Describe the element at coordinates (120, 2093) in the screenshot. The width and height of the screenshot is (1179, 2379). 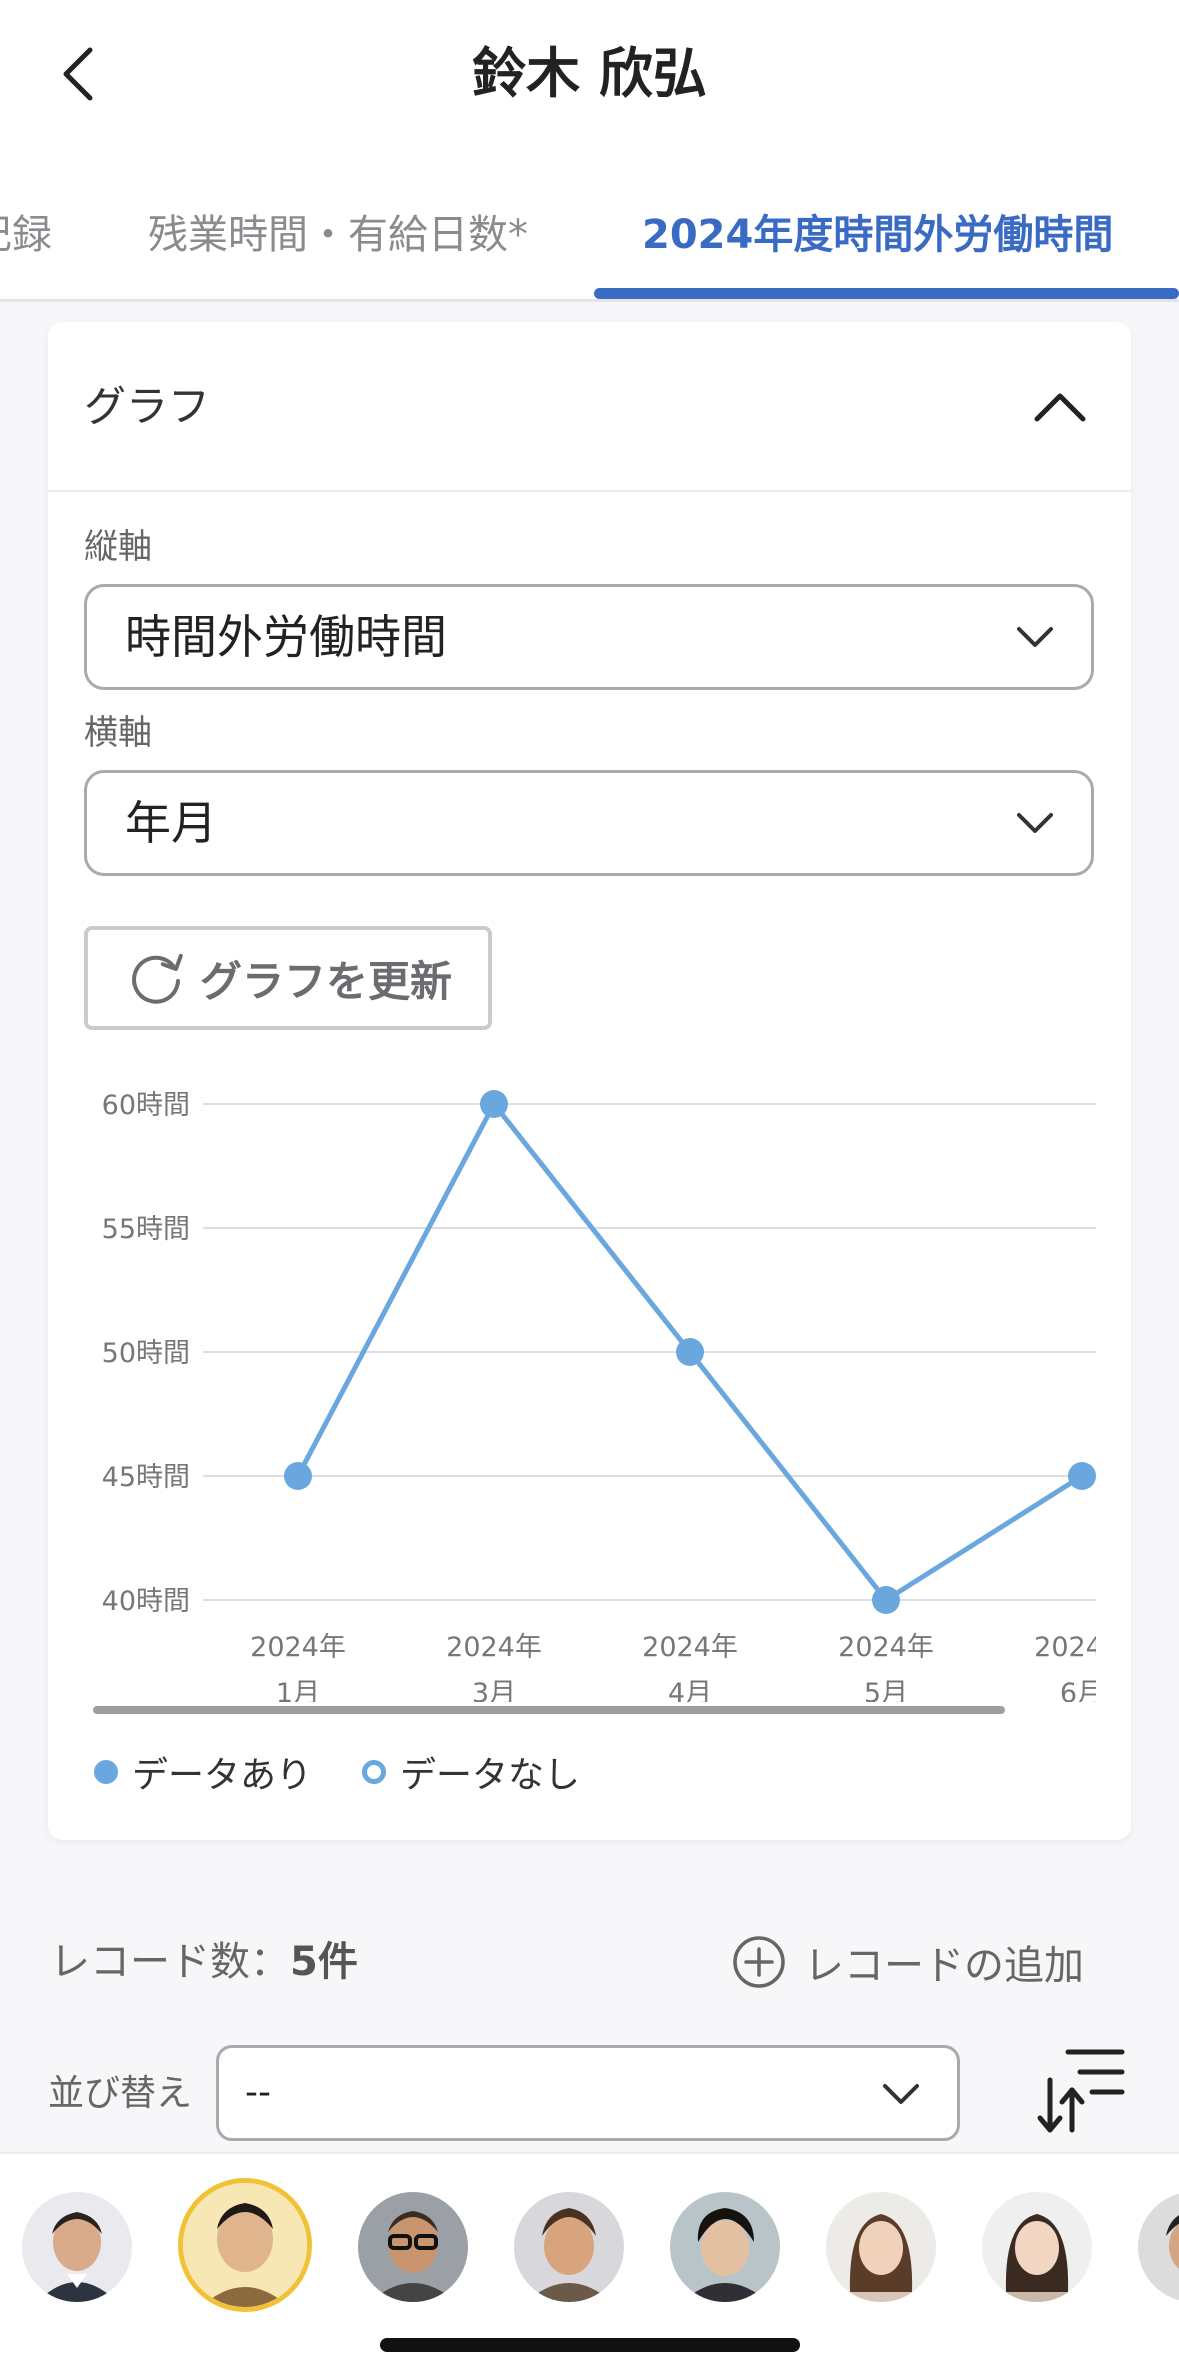
I see `sort-label: 並び替え` at that location.